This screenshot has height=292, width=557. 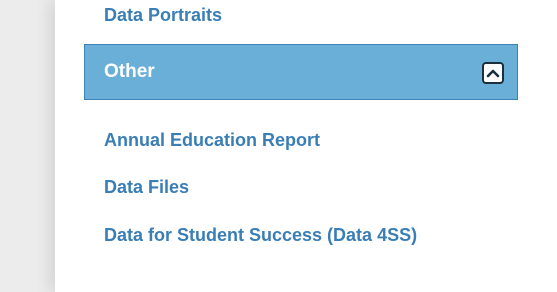 I want to click on chevron-up-icon, so click(x=493, y=73).